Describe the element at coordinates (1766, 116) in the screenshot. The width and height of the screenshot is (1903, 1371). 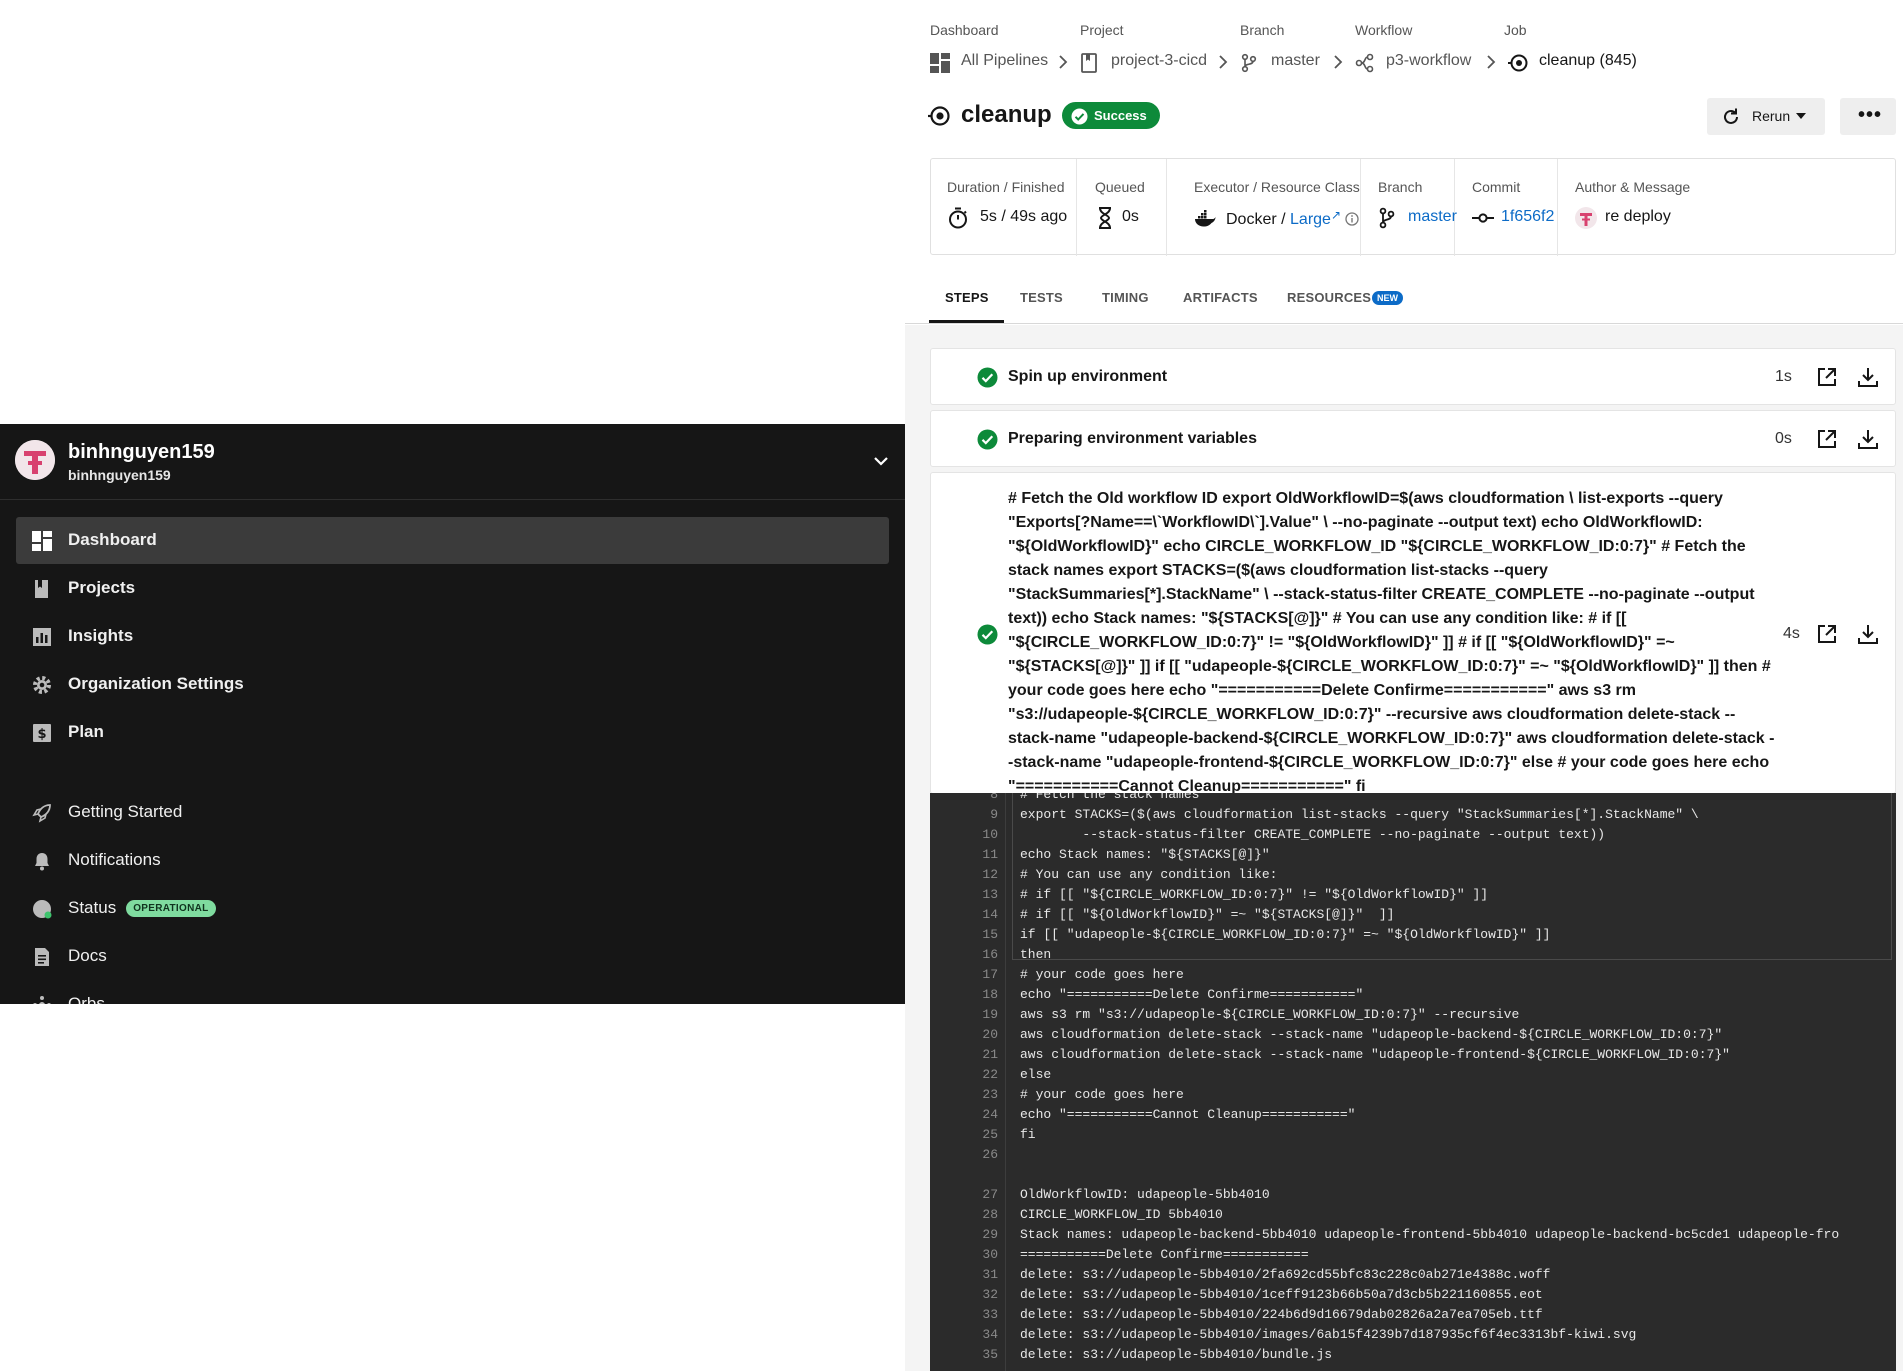
I see `rerun-button: Rerun` at that location.